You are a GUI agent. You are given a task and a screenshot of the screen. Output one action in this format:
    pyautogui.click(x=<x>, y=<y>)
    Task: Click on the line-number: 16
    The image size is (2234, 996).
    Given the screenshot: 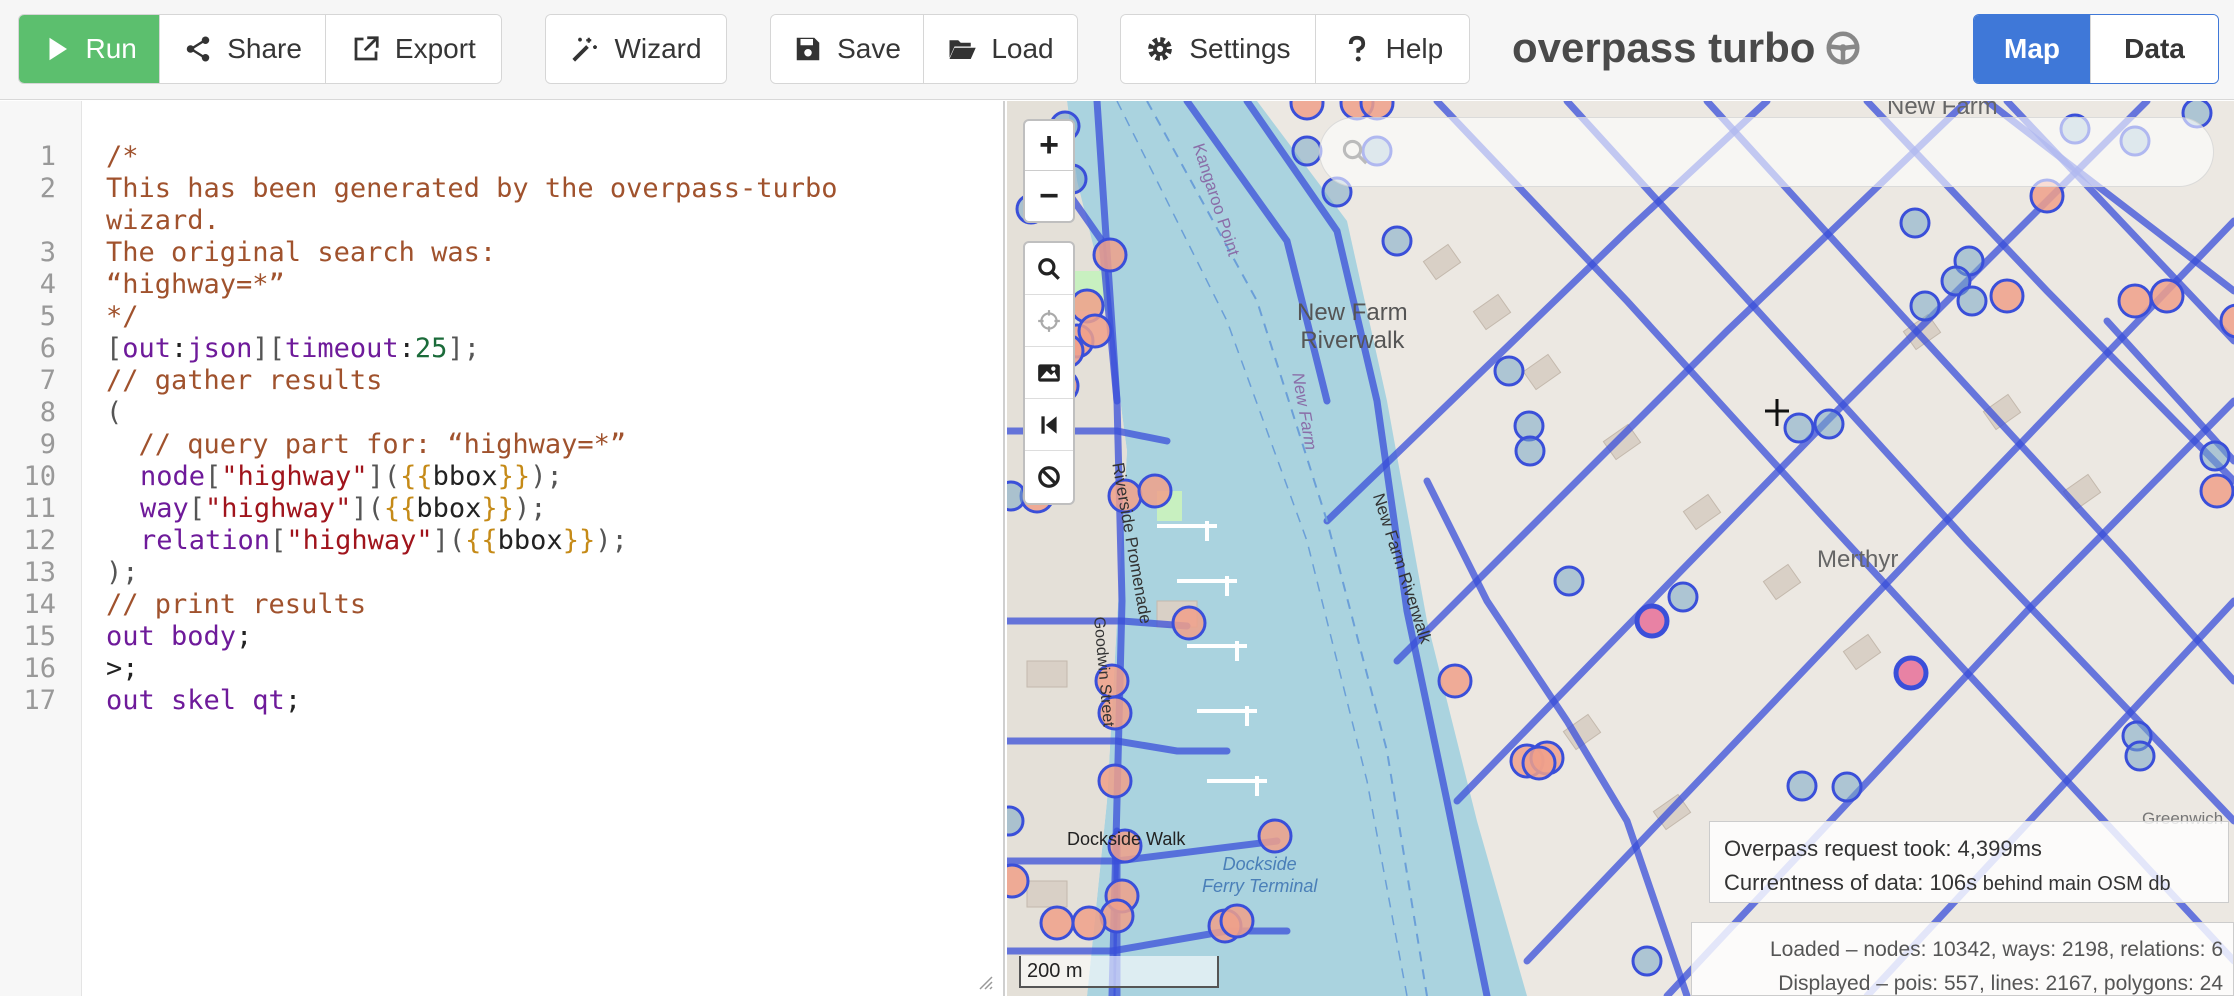 What is the action you would take?
    pyautogui.click(x=39, y=668)
    